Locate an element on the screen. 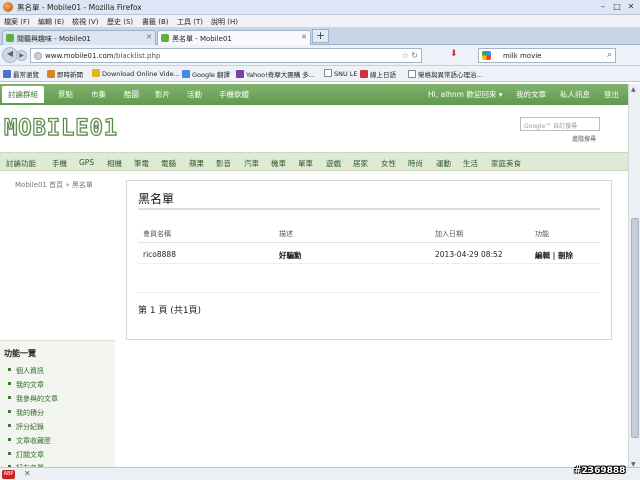 The height and width of the screenshot is (480, 640). cat-forum-features: 討論功能 is located at coordinates (21, 163).